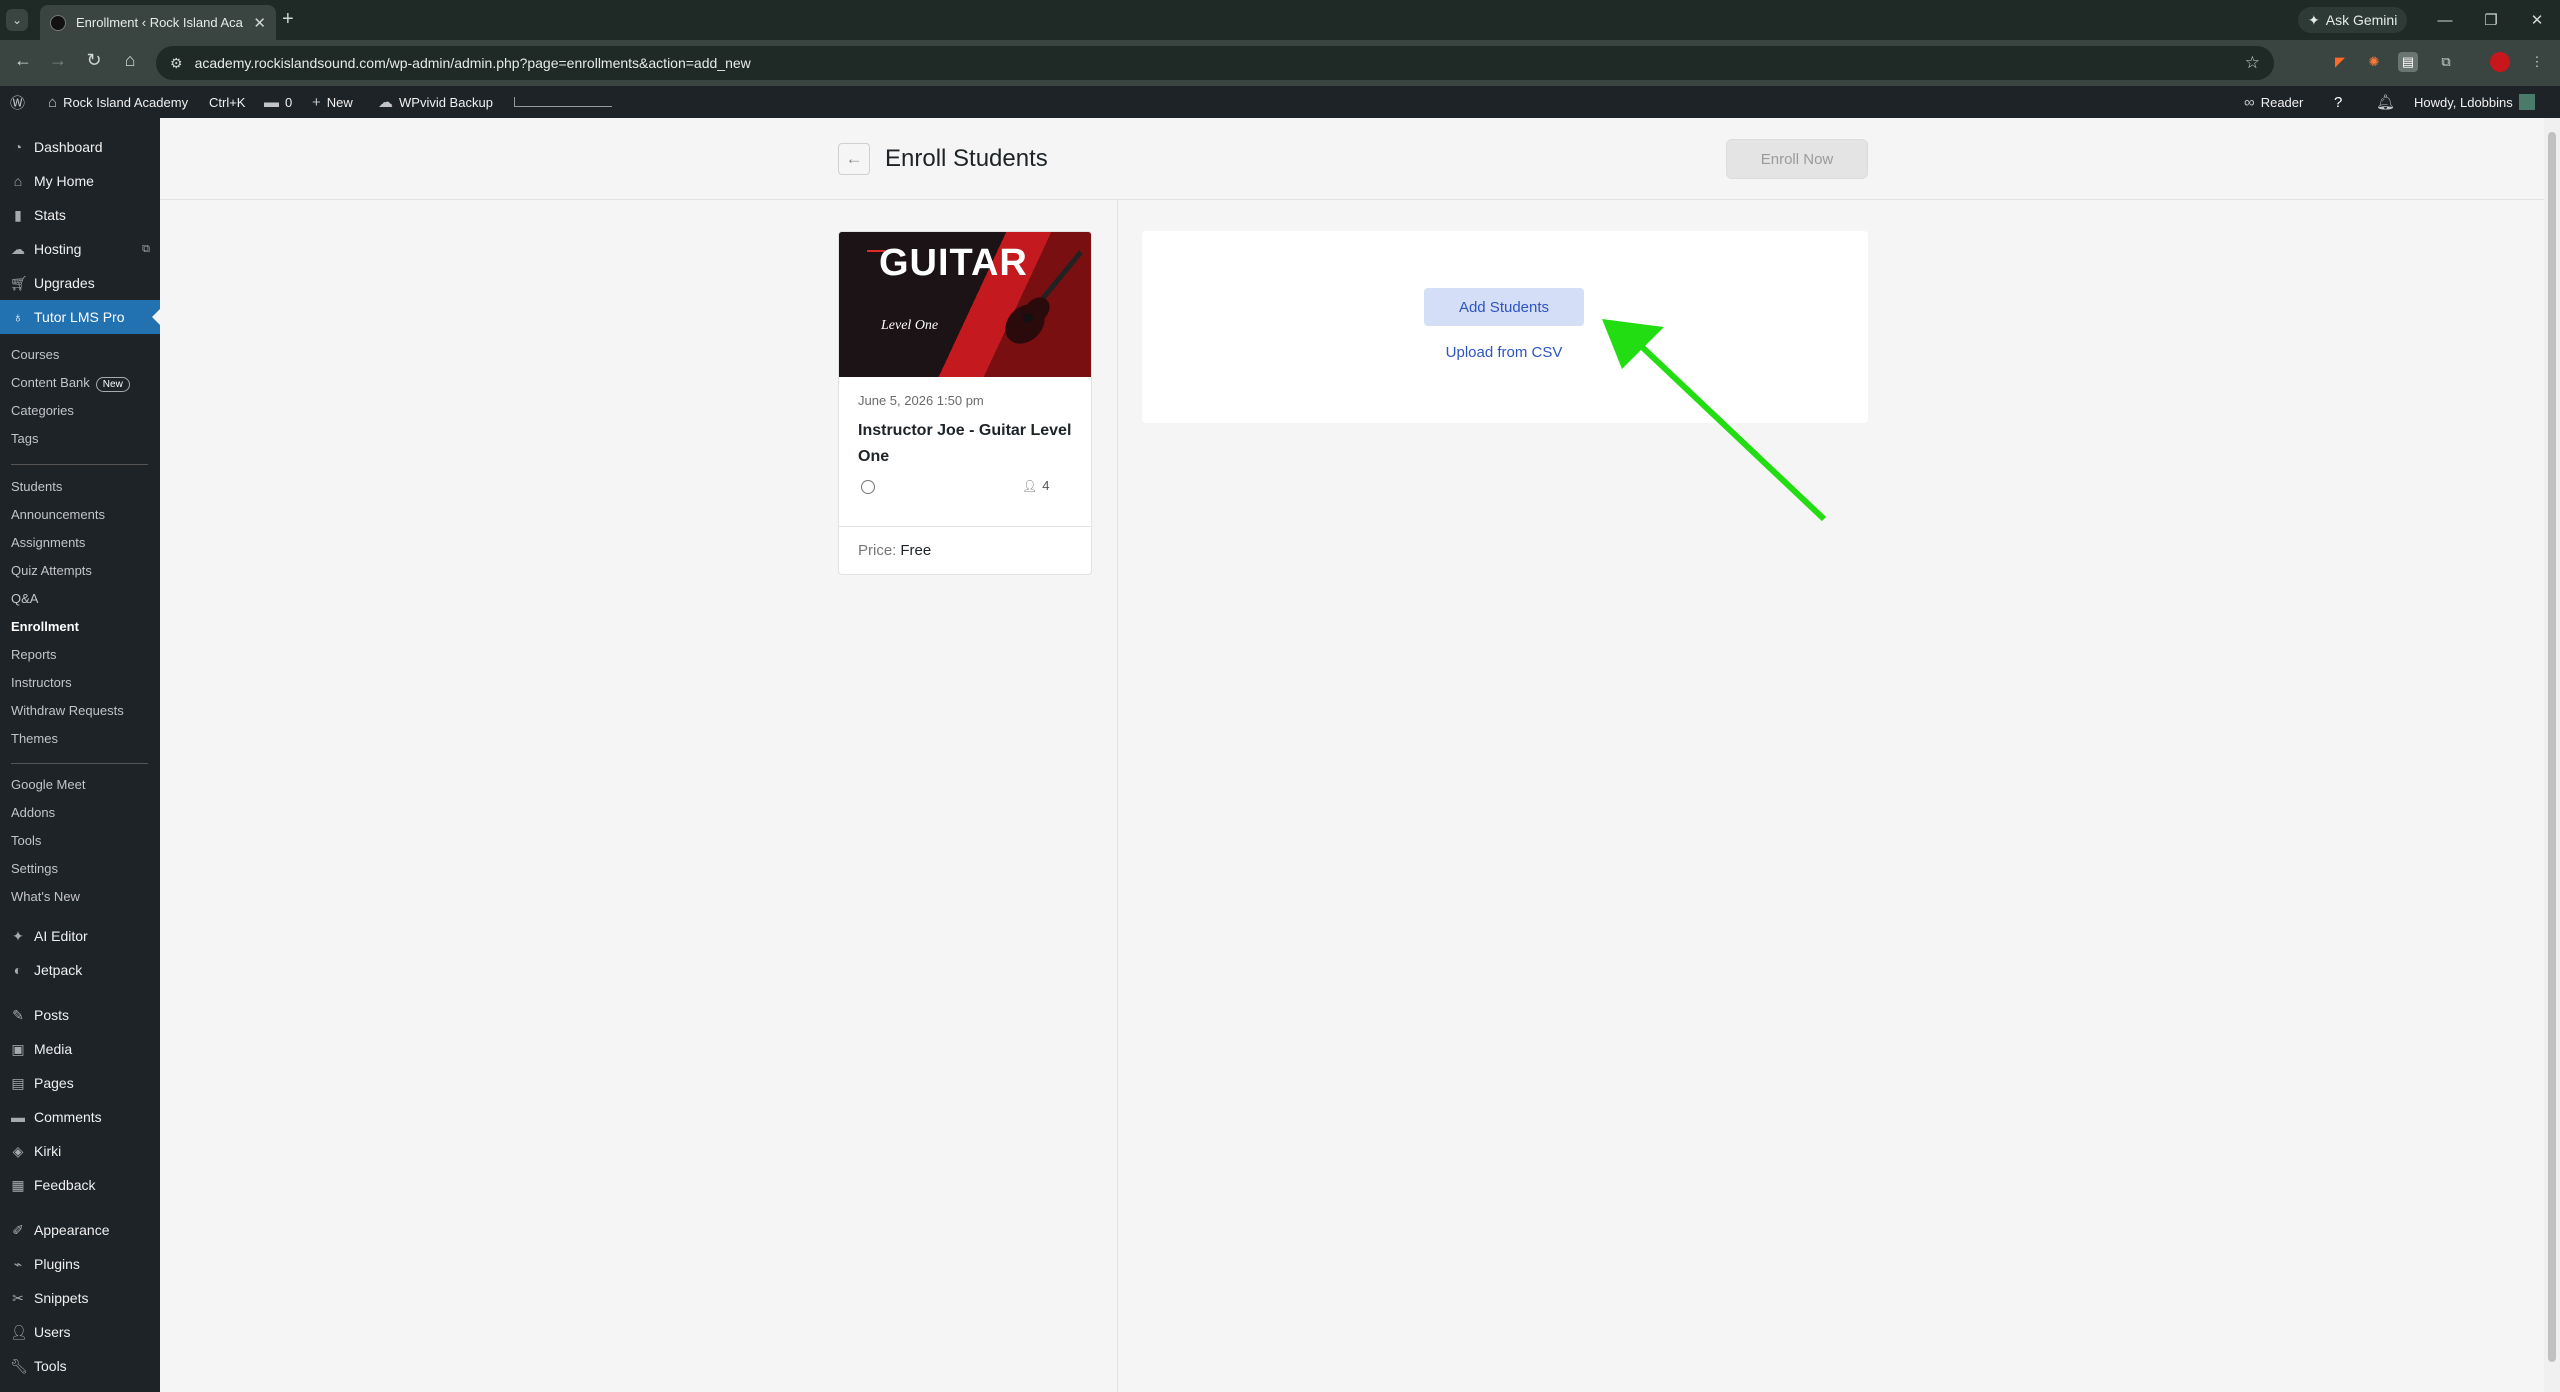 The height and width of the screenshot is (1392, 2560). Describe the element at coordinates (80, 1366) in the screenshot. I see `sidebar-item-tools: 🔧︎ Tools` at that location.